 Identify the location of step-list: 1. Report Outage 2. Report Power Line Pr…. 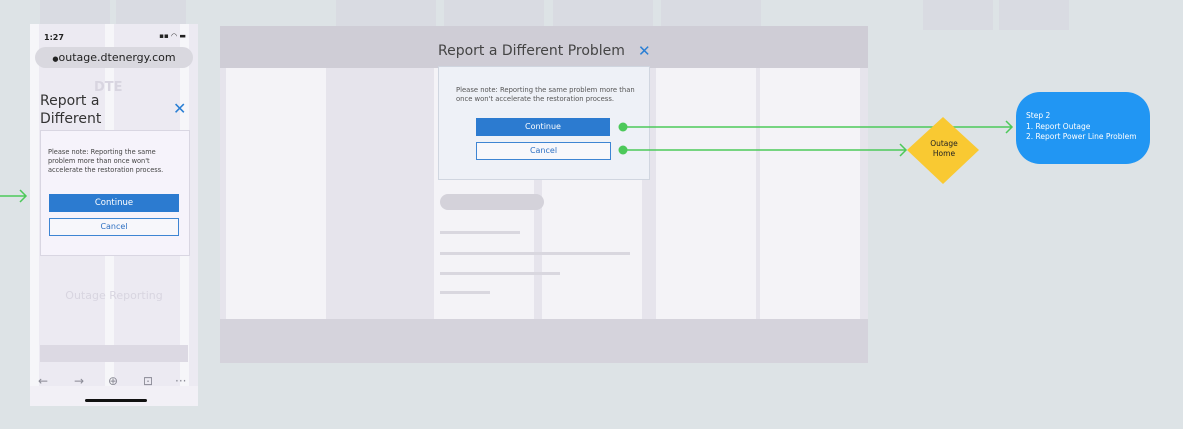
(1081, 132).